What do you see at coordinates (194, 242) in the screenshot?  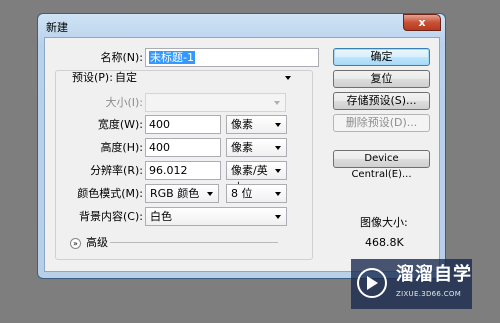 I see `advanced-divider` at bounding box center [194, 242].